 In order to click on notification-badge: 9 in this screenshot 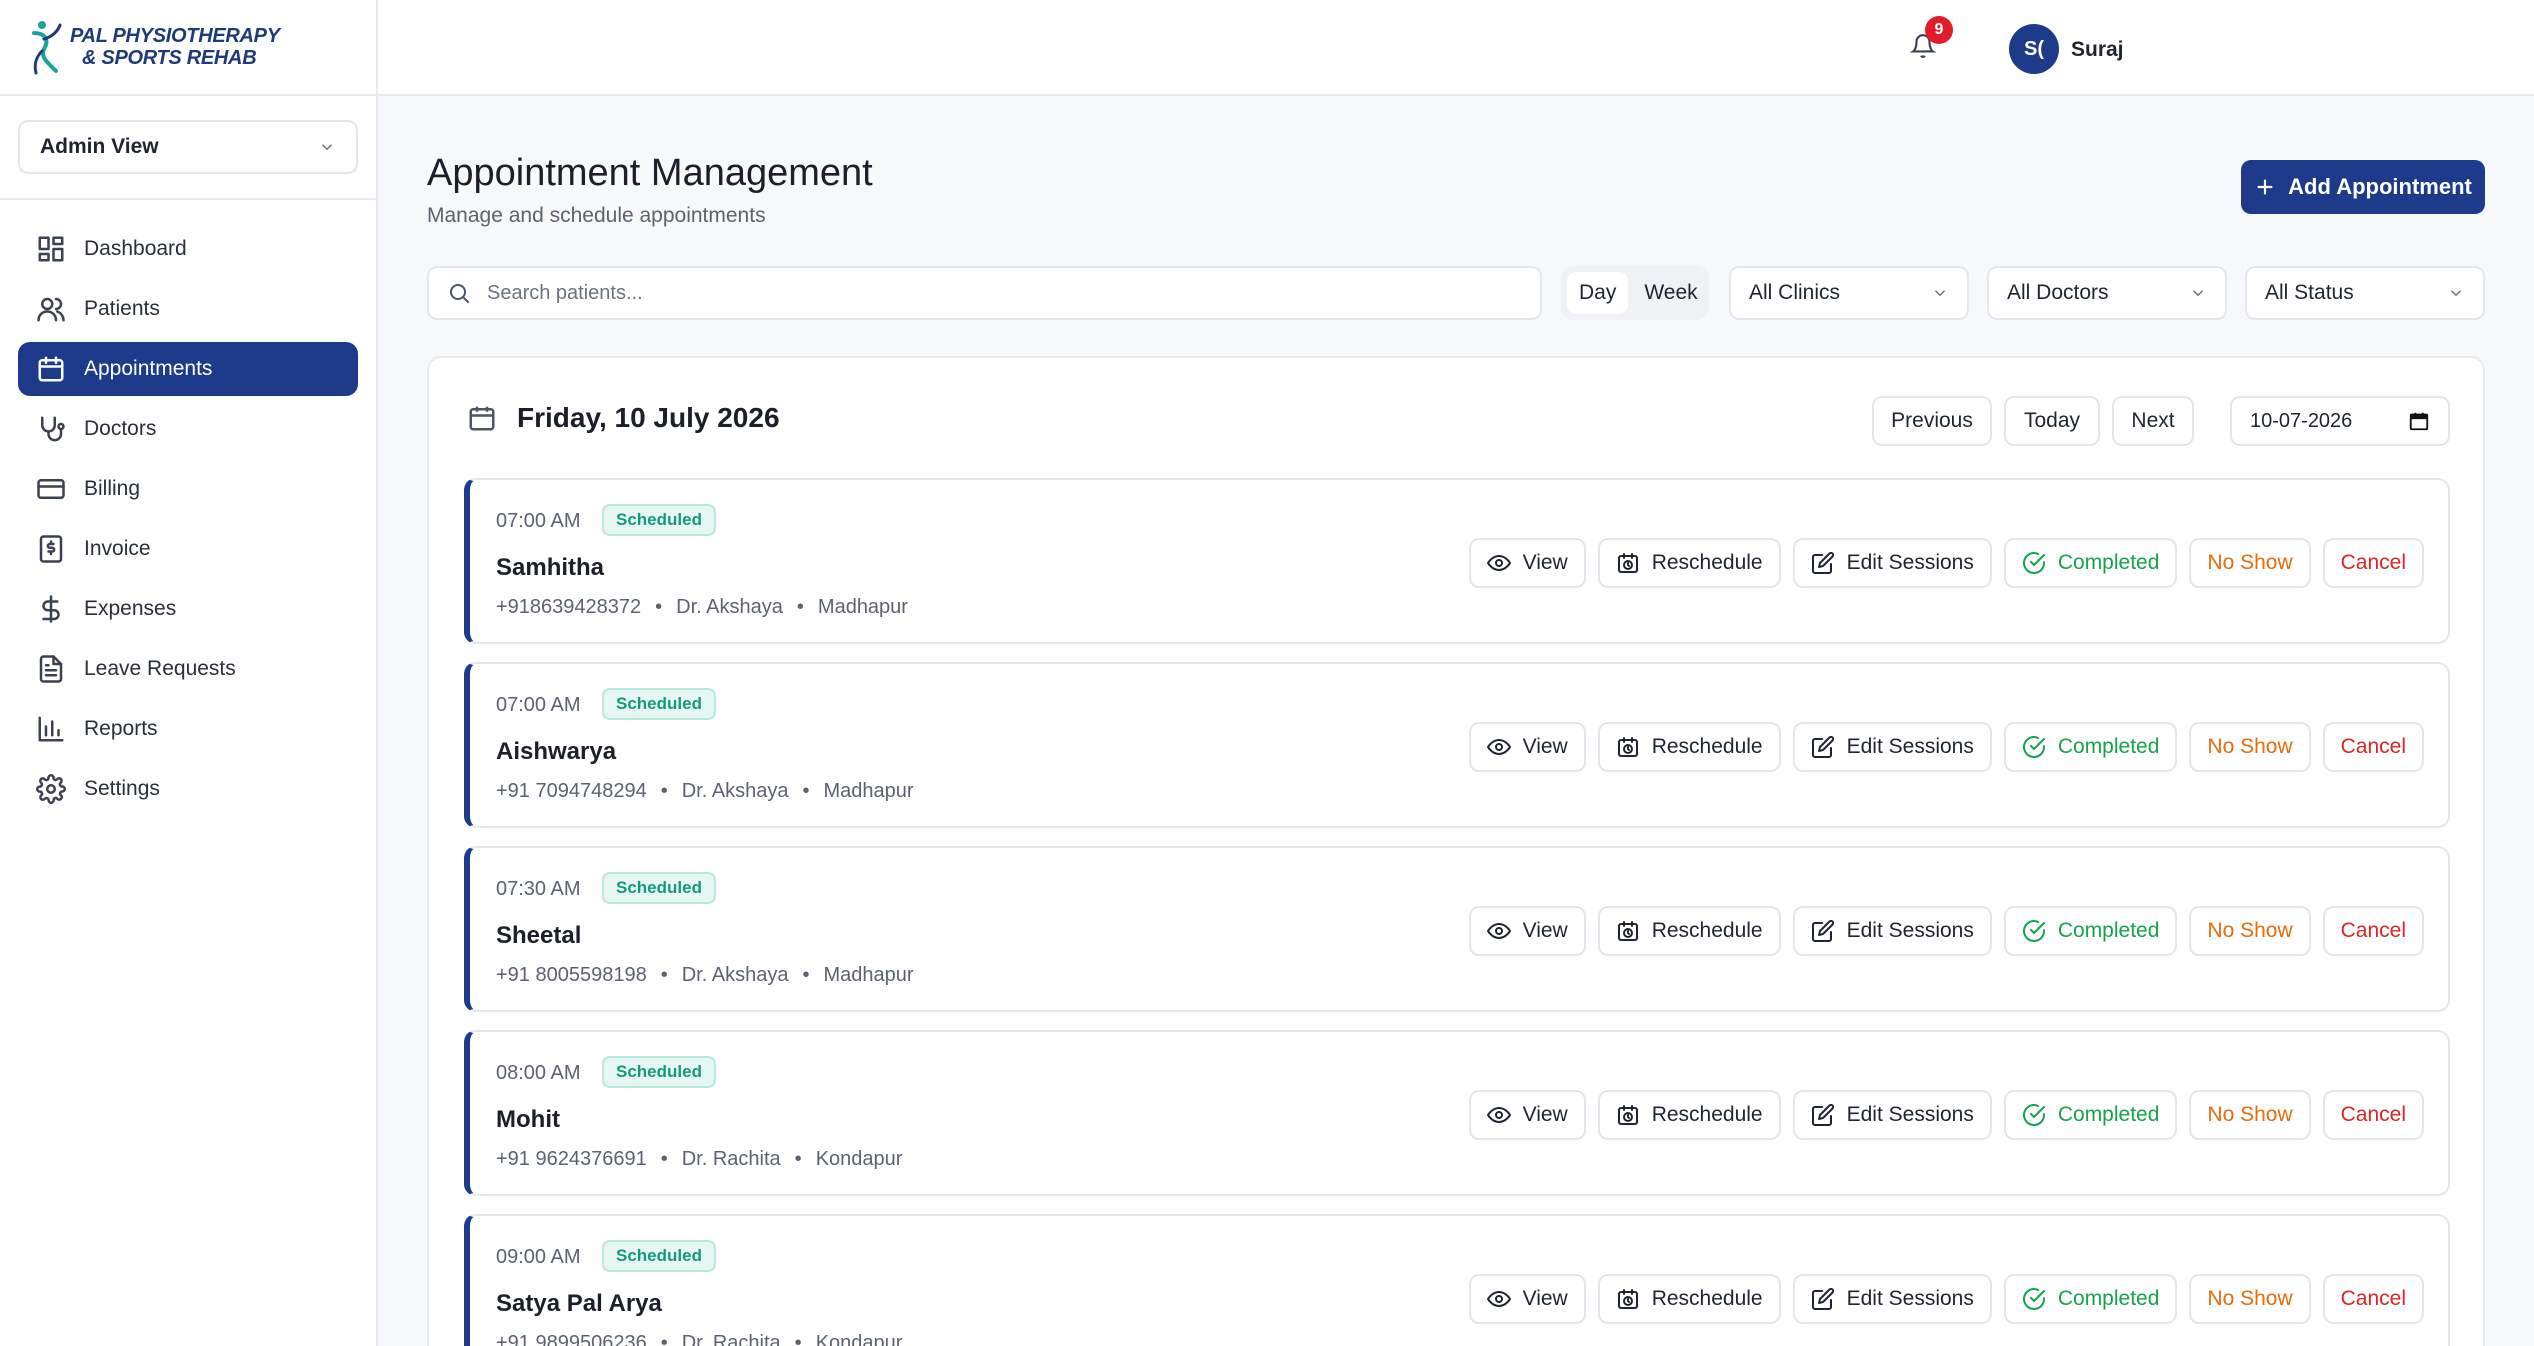, I will do `click(1939, 30)`.